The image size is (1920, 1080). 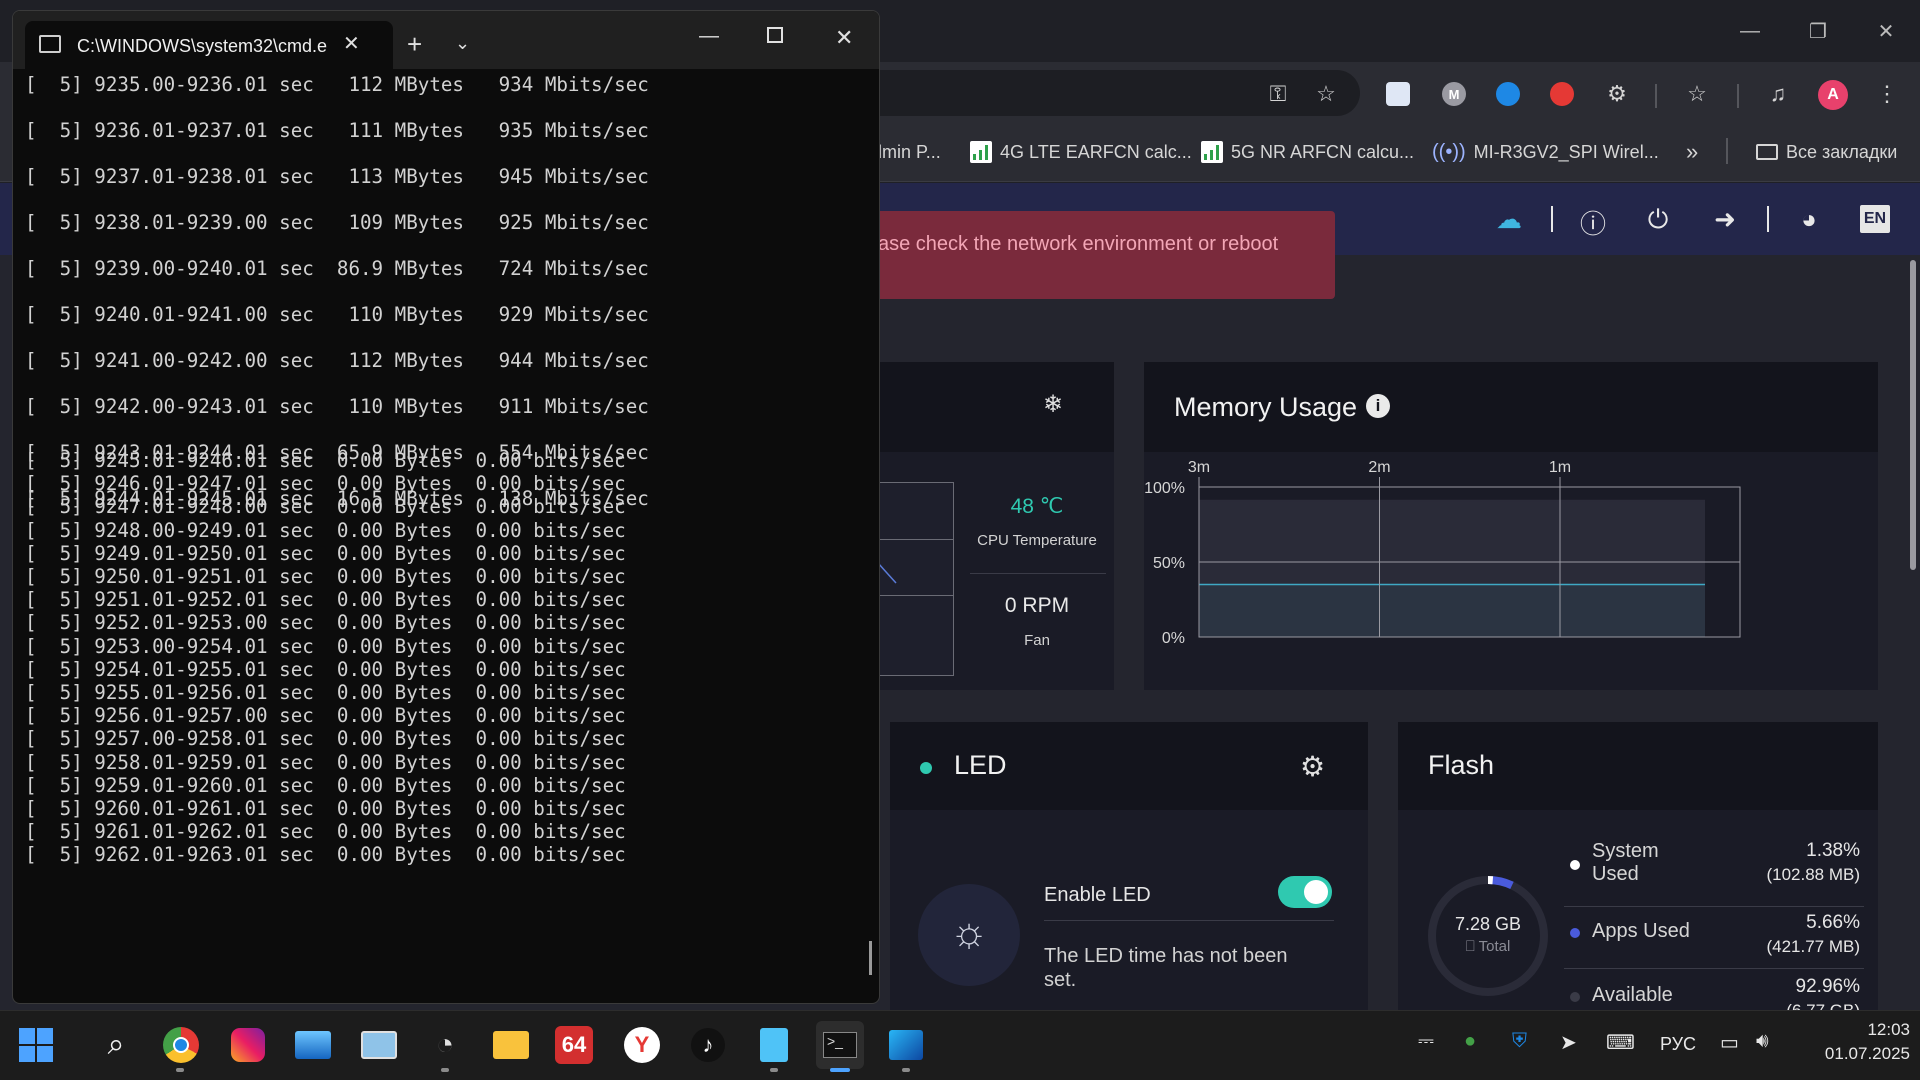 What do you see at coordinates (774, 1045) in the screenshot?
I see `notepad-app-icon` at bounding box center [774, 1045].